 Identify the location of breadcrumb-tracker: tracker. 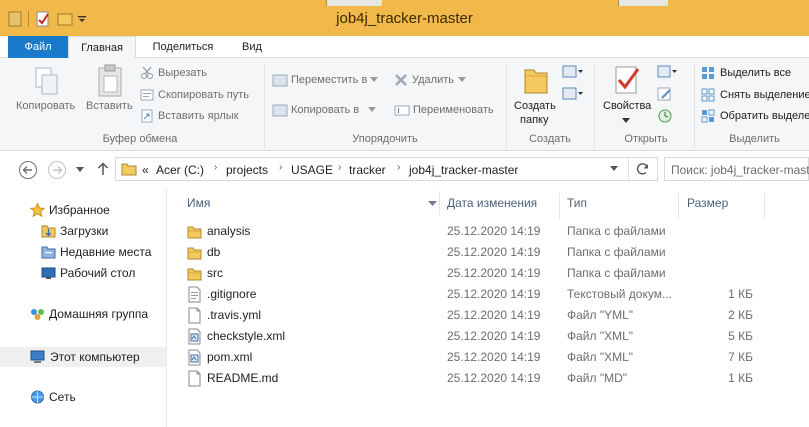
(367, 170).